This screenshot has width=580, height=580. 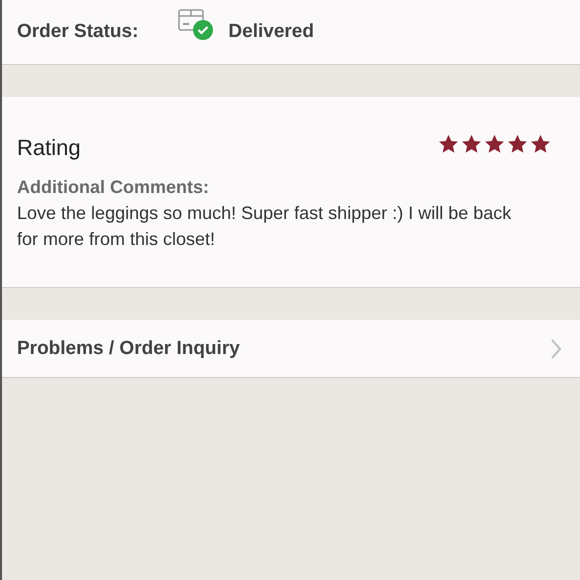 I want to click on order-inquiry-label: Problems / Order Inquiry, so click(x=128, y=349).